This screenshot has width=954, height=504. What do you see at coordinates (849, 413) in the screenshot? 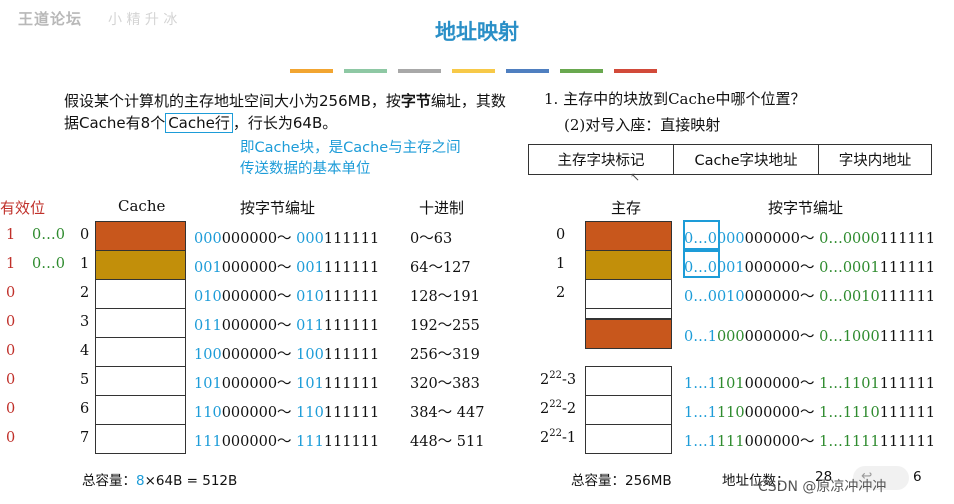
I see `main-index-end: 1…1110` at bounding box center [849, 413].